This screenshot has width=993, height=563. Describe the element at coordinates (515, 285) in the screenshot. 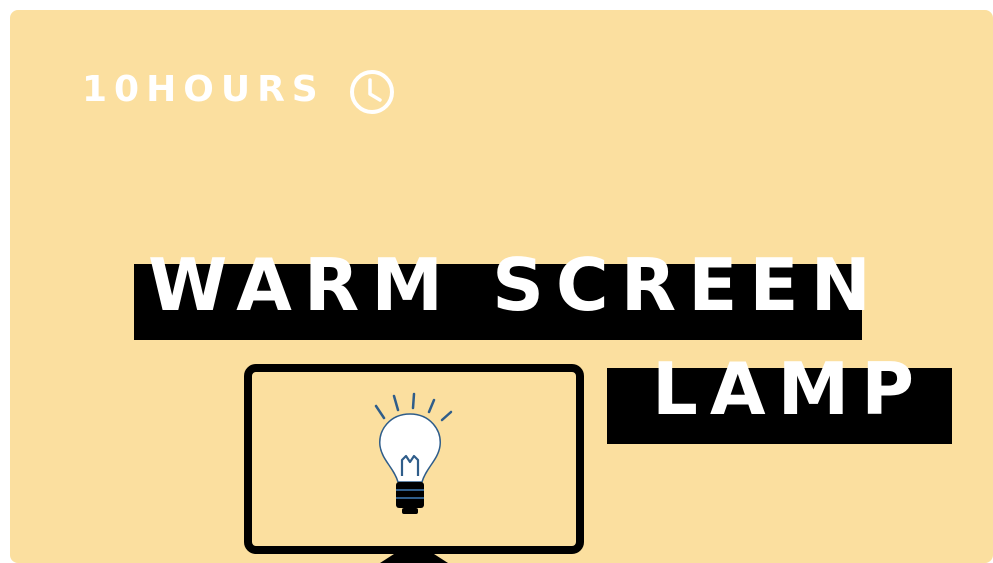

I see `title-line-1: WARM SCREEN` at that location.